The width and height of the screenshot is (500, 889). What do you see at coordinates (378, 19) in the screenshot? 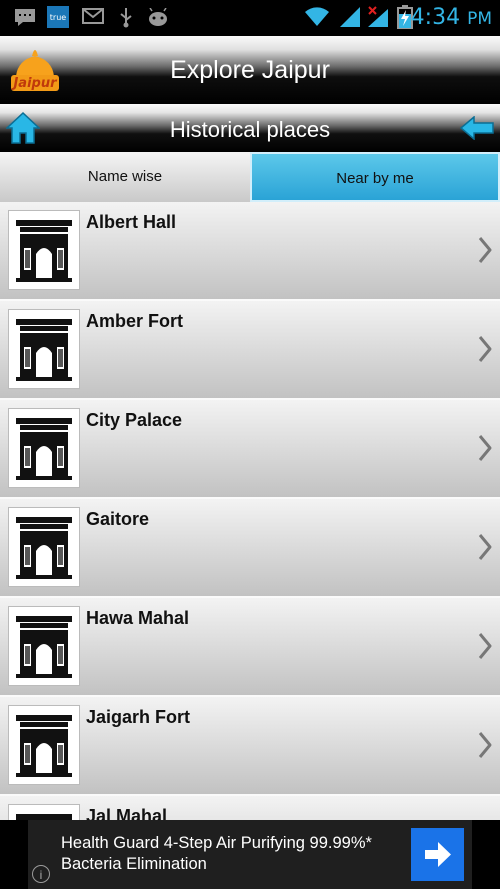
I see `signal-nodata-icon` at bounding box center [378, 19].